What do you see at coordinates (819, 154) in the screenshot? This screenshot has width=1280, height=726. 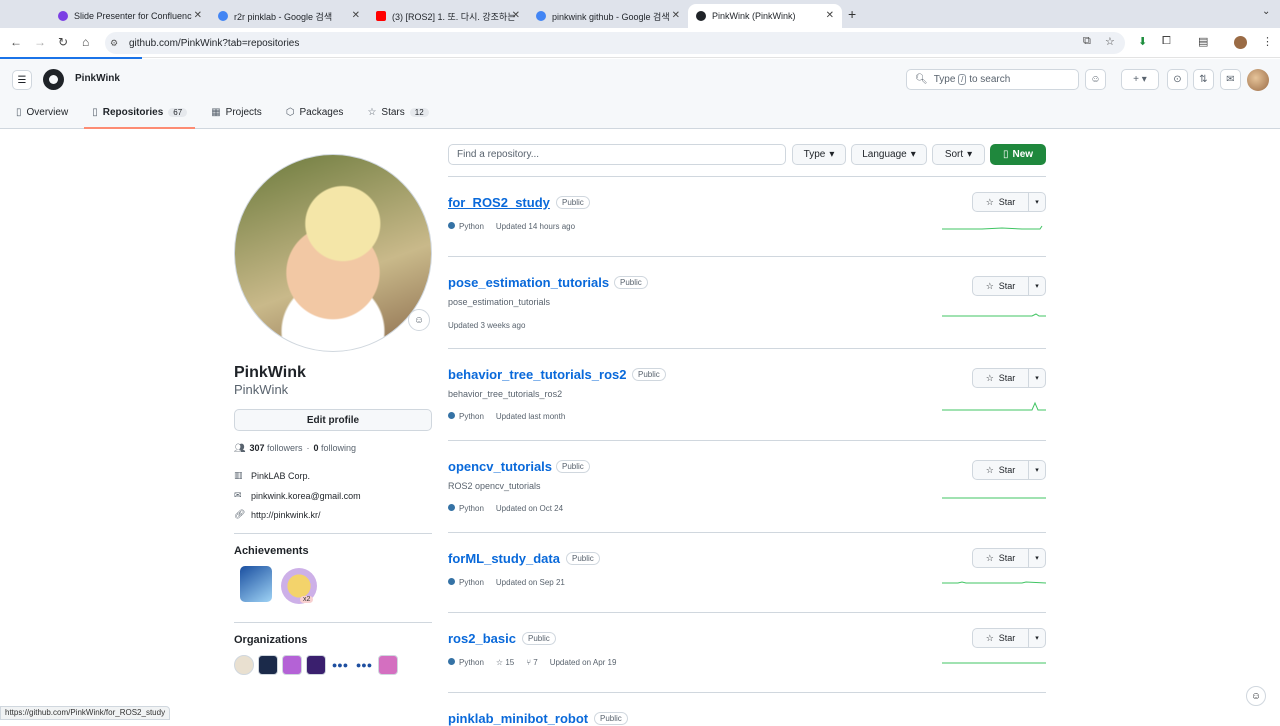 I see `type-filter-button: Type ▾` at bounding box center [819, 154].